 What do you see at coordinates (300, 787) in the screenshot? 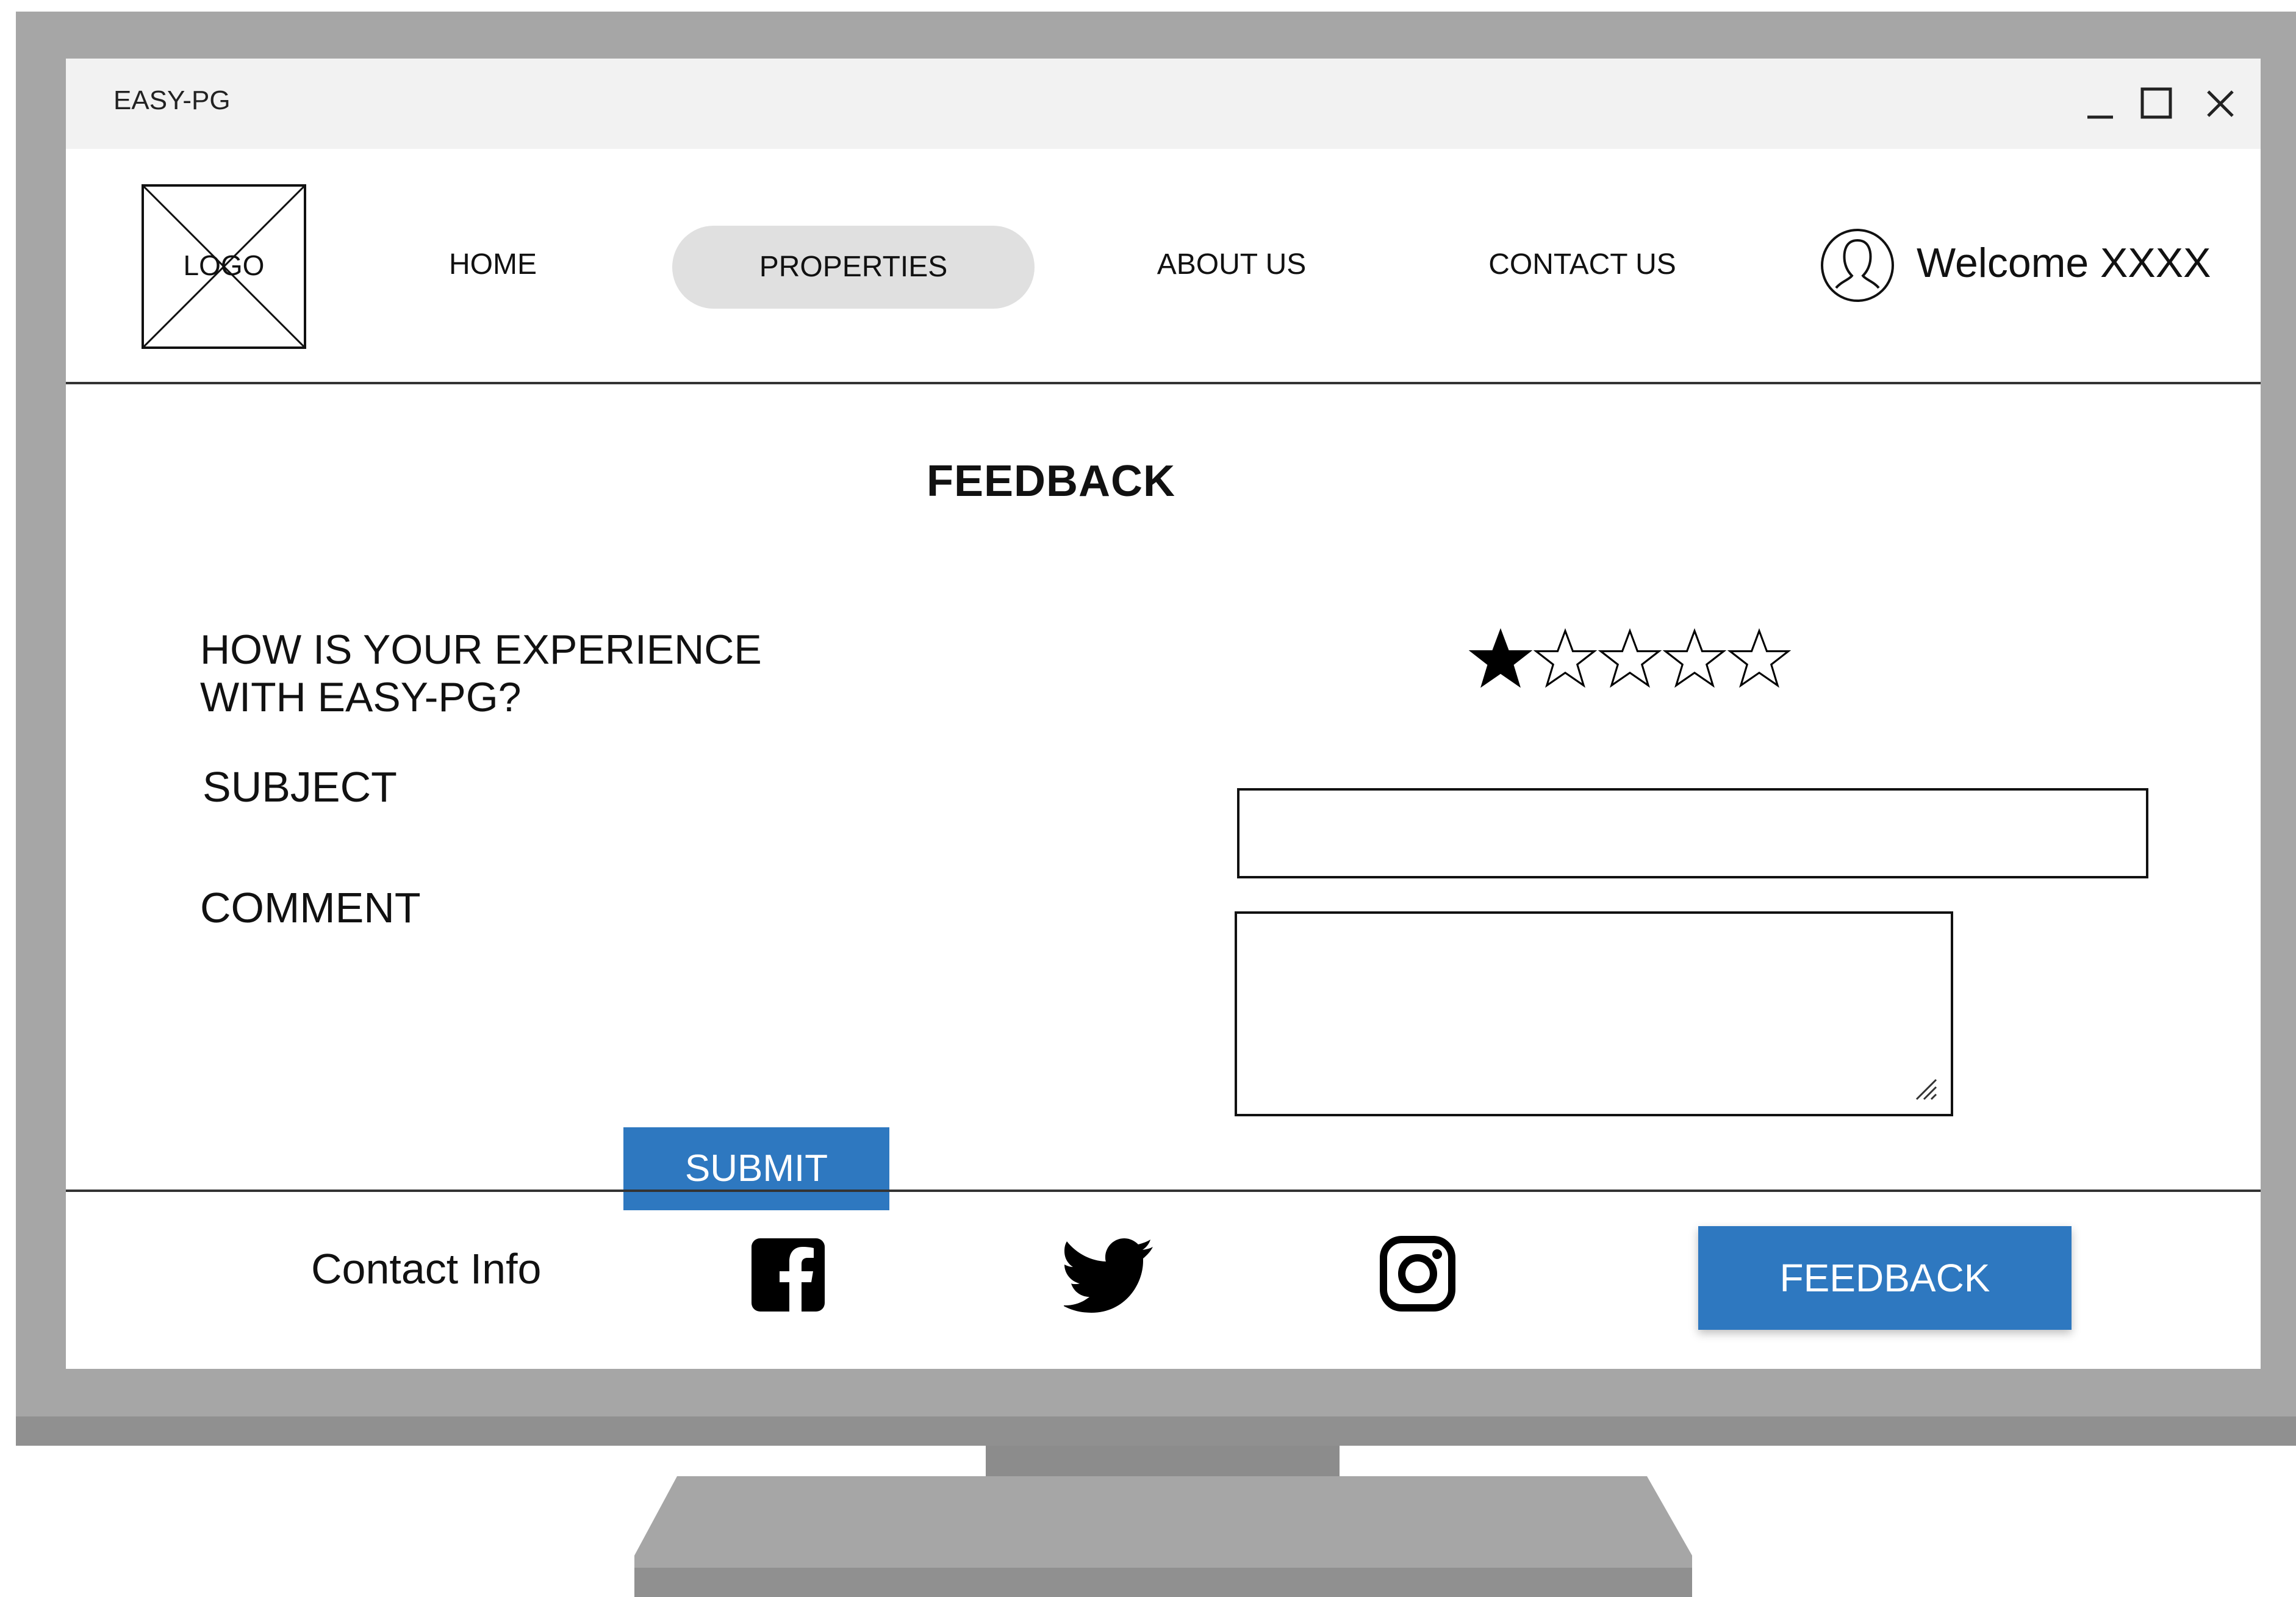
I see `subject-label: SUBJECT` at bounding box center [300, 787].